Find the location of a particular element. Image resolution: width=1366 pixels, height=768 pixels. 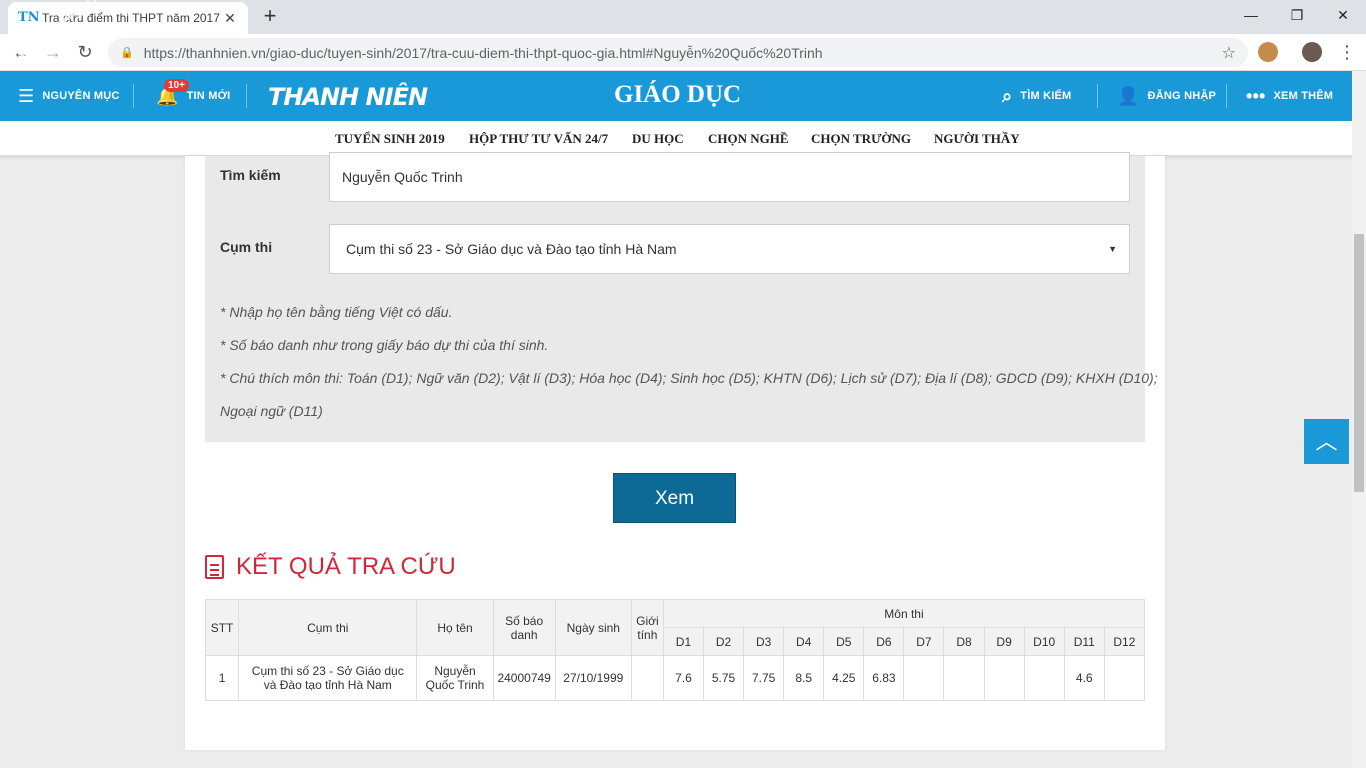

cell-stt: 1 is located at coordinates (222, 678).